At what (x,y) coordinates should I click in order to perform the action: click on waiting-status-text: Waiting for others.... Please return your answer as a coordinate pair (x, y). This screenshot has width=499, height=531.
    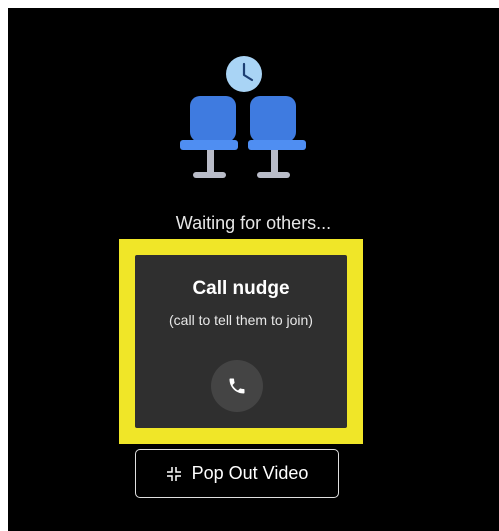
    Looking at the image, I should click on (253, 223).